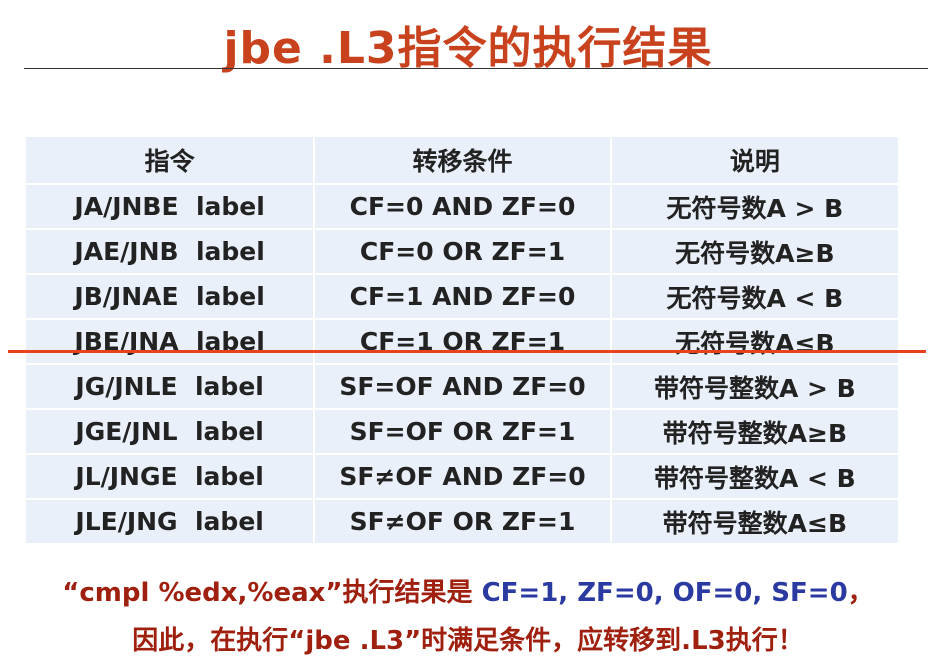 This screenshot has height=663, width=936. Describe the element at coordinates (171, 477) in the screenshot. I see `cell-instruction: JL/JNGE label` at that location.